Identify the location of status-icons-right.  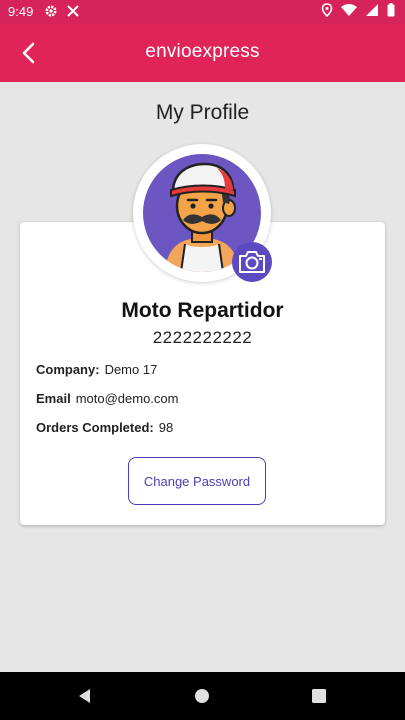
(358, 10).